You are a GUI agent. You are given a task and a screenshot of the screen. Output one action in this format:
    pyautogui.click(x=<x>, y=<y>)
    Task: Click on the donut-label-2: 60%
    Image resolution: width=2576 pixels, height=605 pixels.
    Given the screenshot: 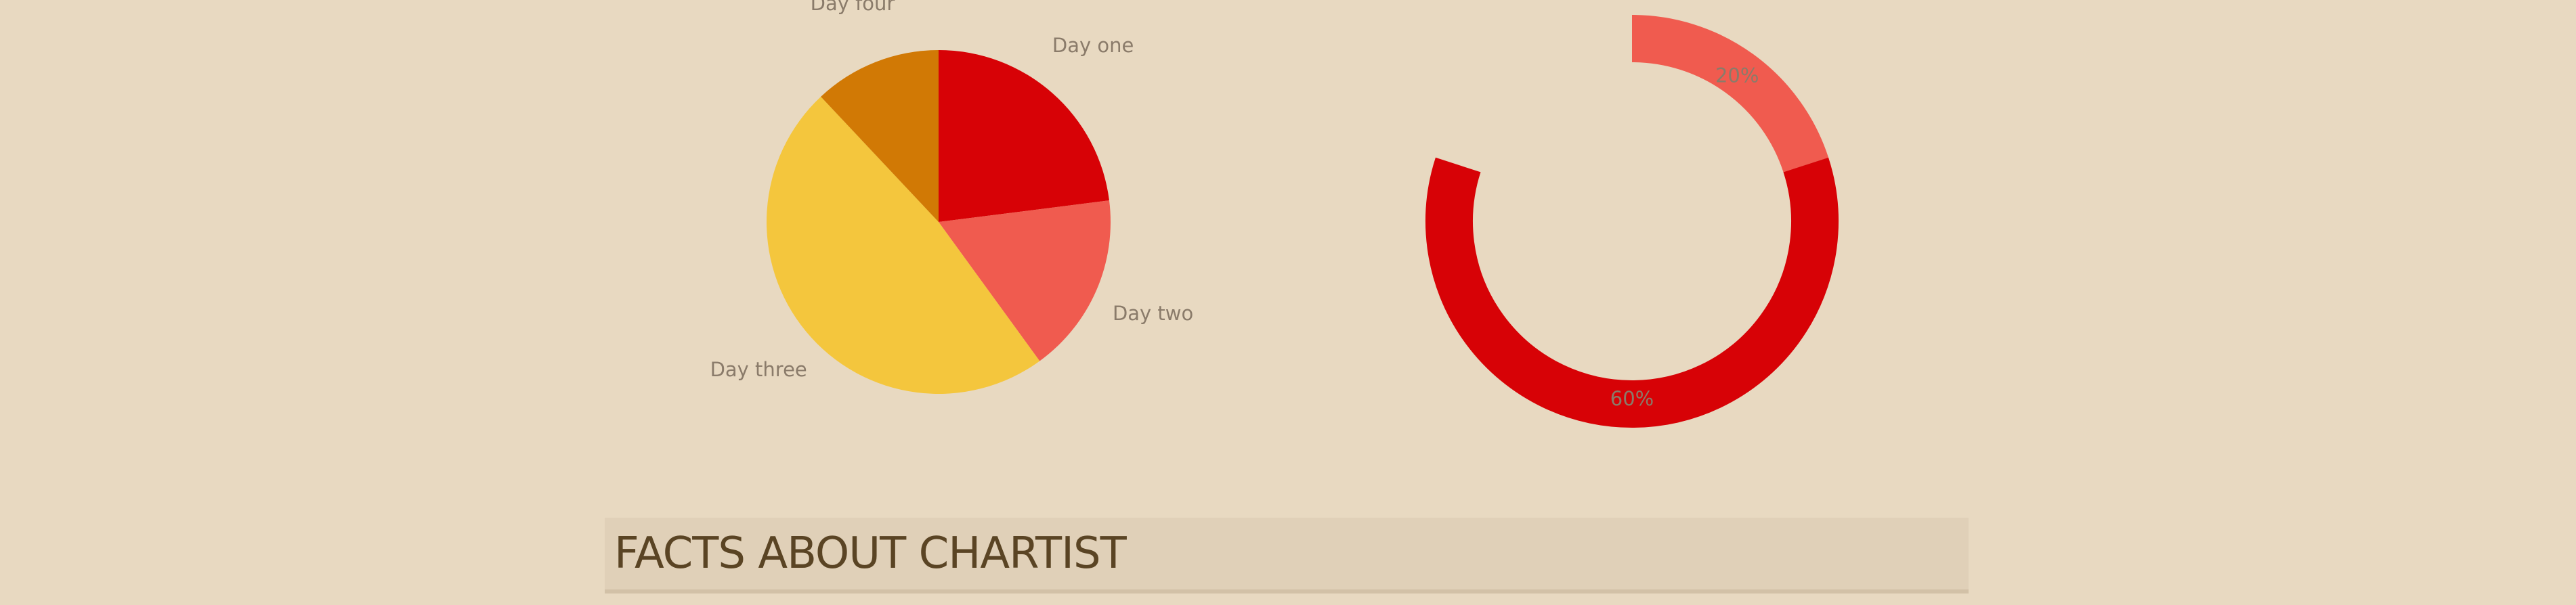 What is the action you would take?
    pyautogui.click(x=1632, y=398)
    